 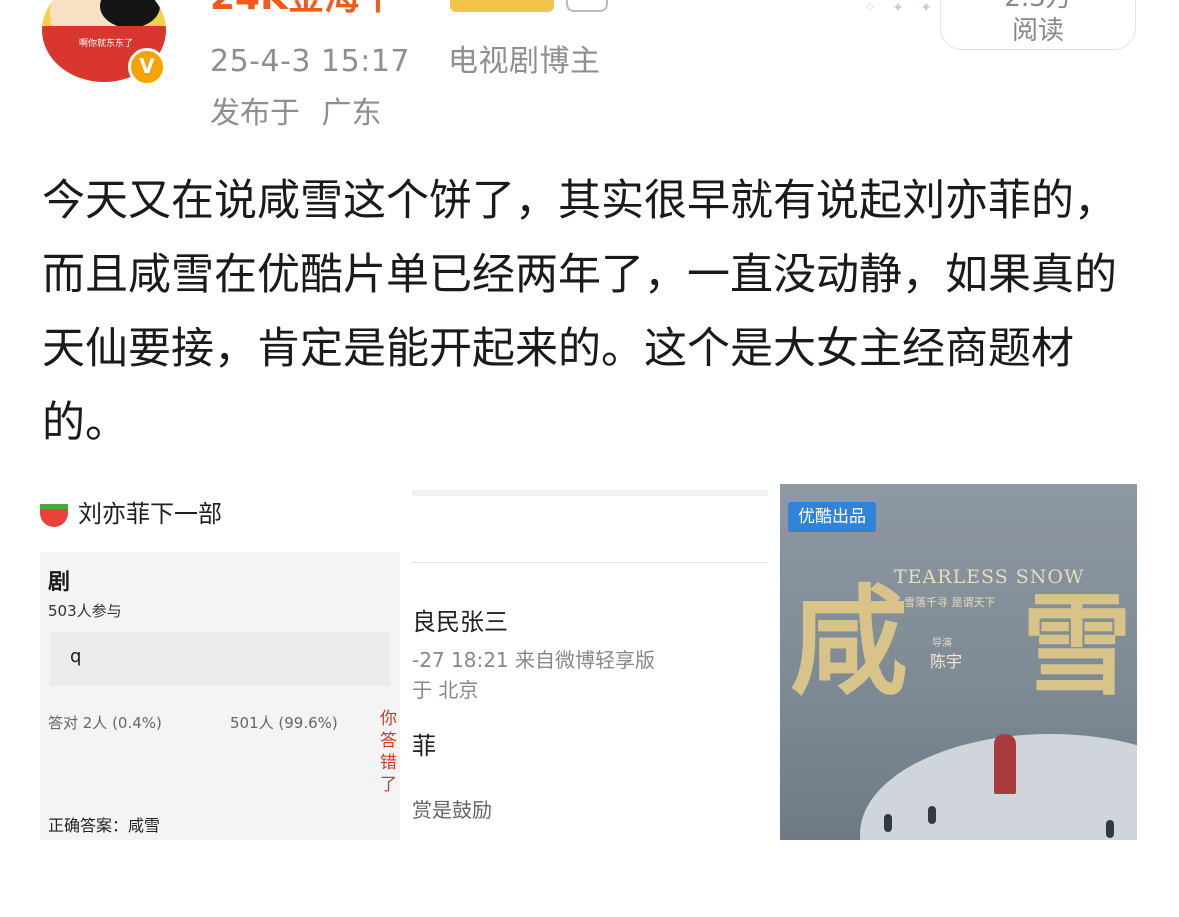 What do you see at coordinates (388, 752) in the screenshot?
I see `poll-wrong-note: 你答错了` at bounding box center [388, 752].